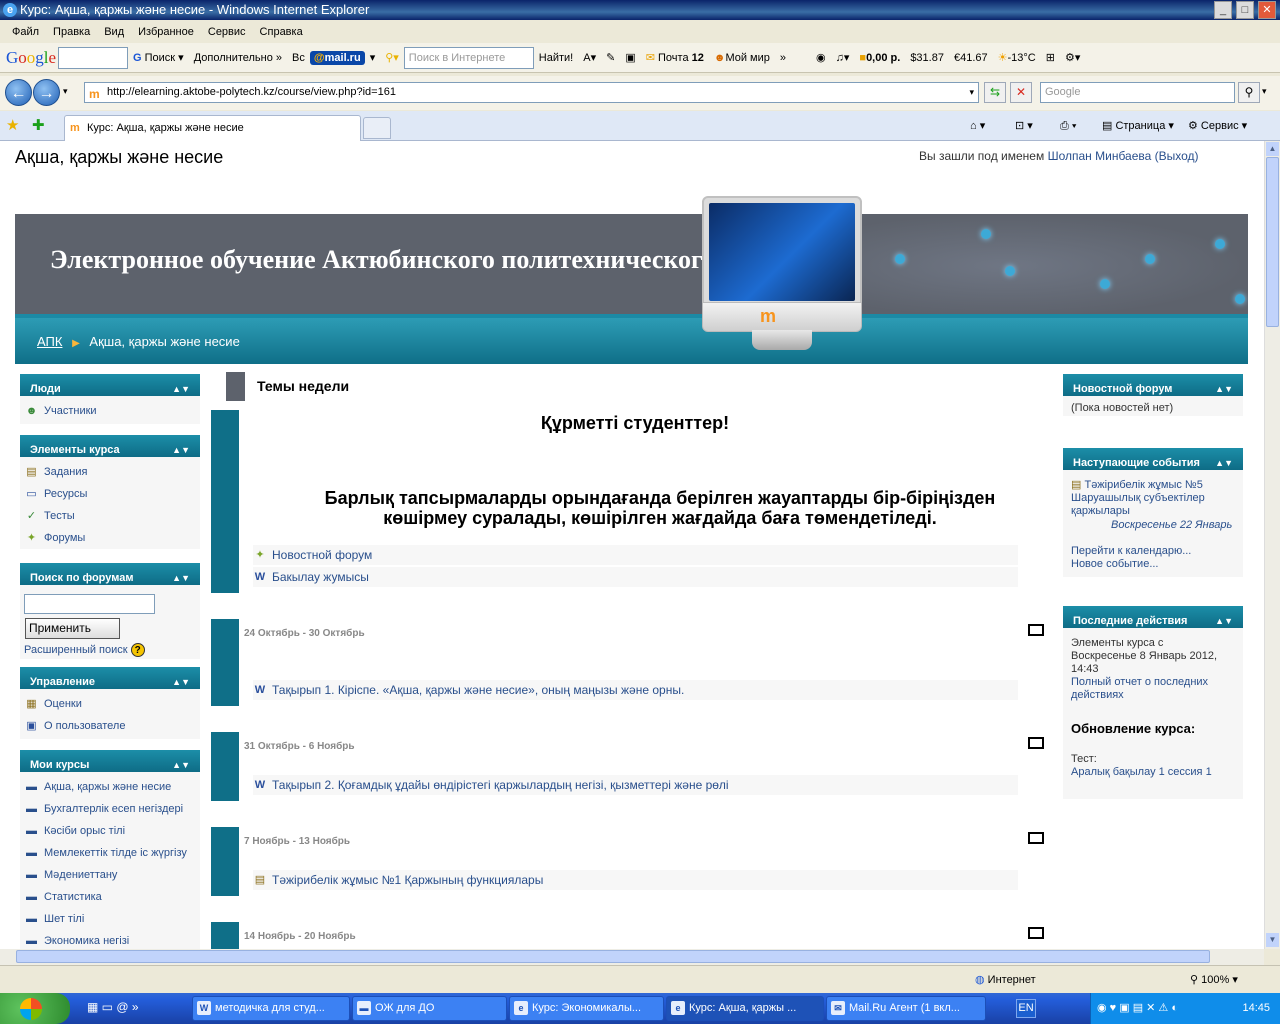  Describe the element at coordinates (373, 57) in the screenshot. I see `mailru-dropdown-icon: ▾` at that location.